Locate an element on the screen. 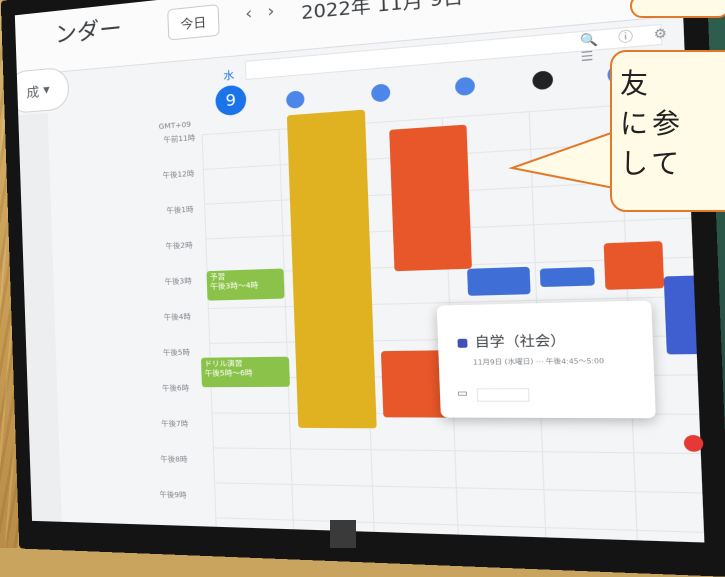  hour-label: 午後2時 is located at coordinates (179, 246).